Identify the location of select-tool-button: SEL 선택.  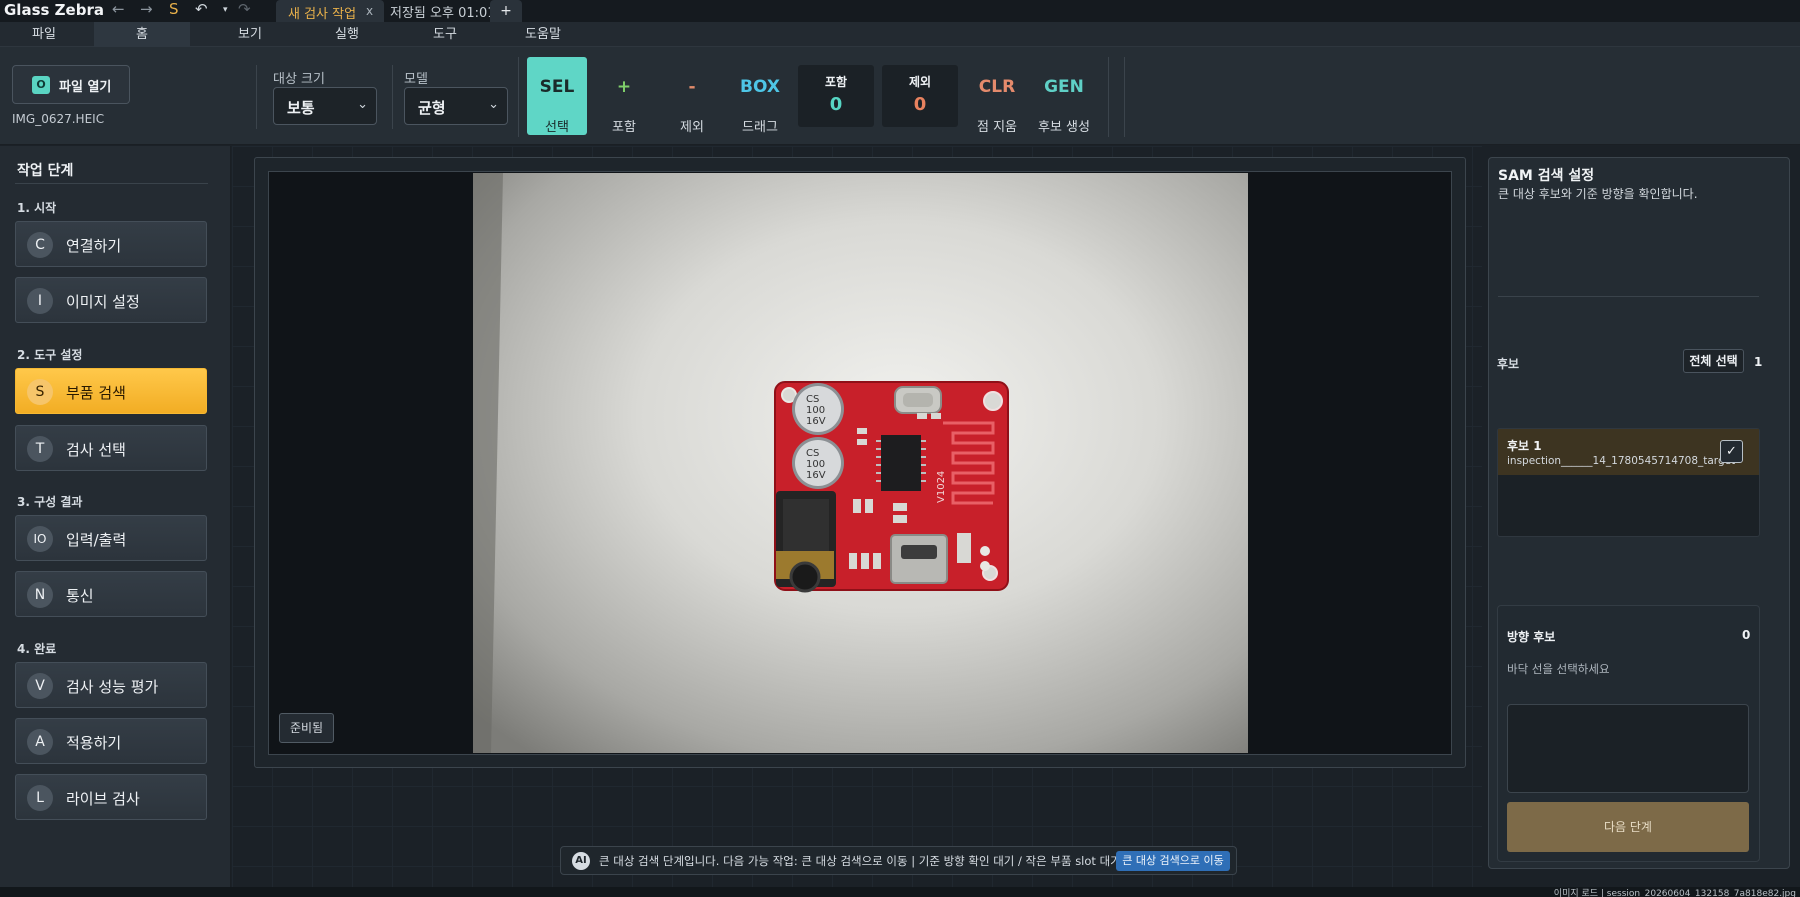
(557, 96).